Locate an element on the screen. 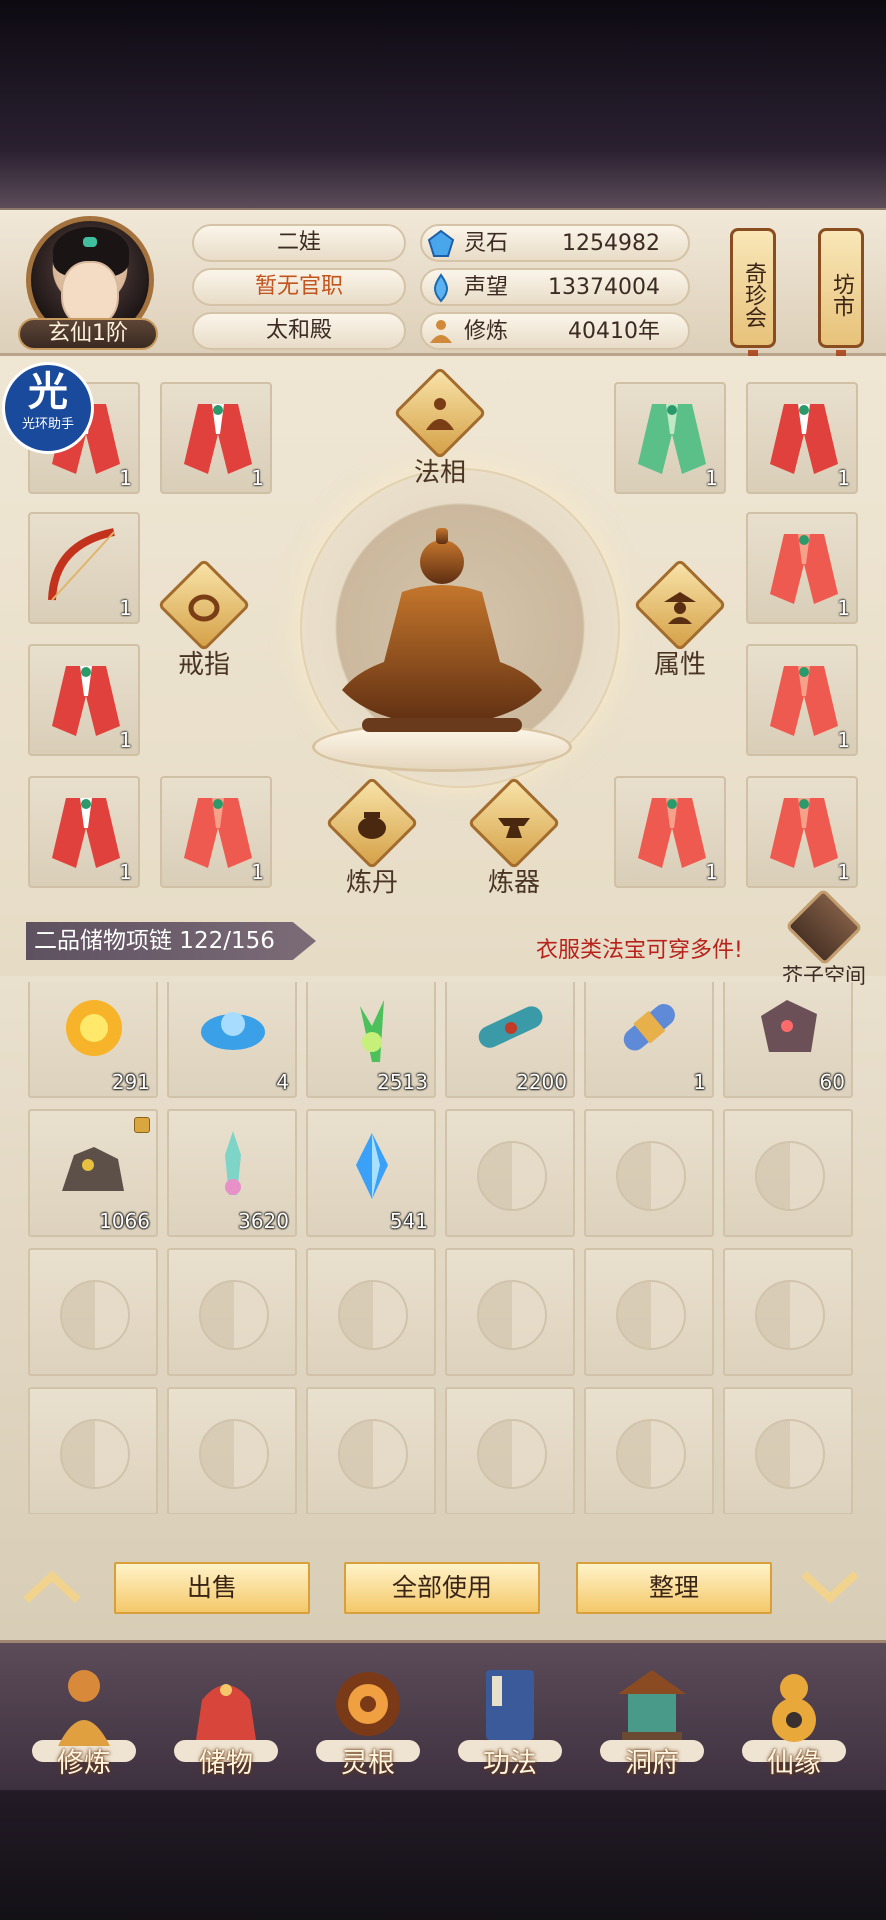 This screenshot has height=1920, width=886. nav-tab-label: 储物 is located at coordinates (226, 1763).